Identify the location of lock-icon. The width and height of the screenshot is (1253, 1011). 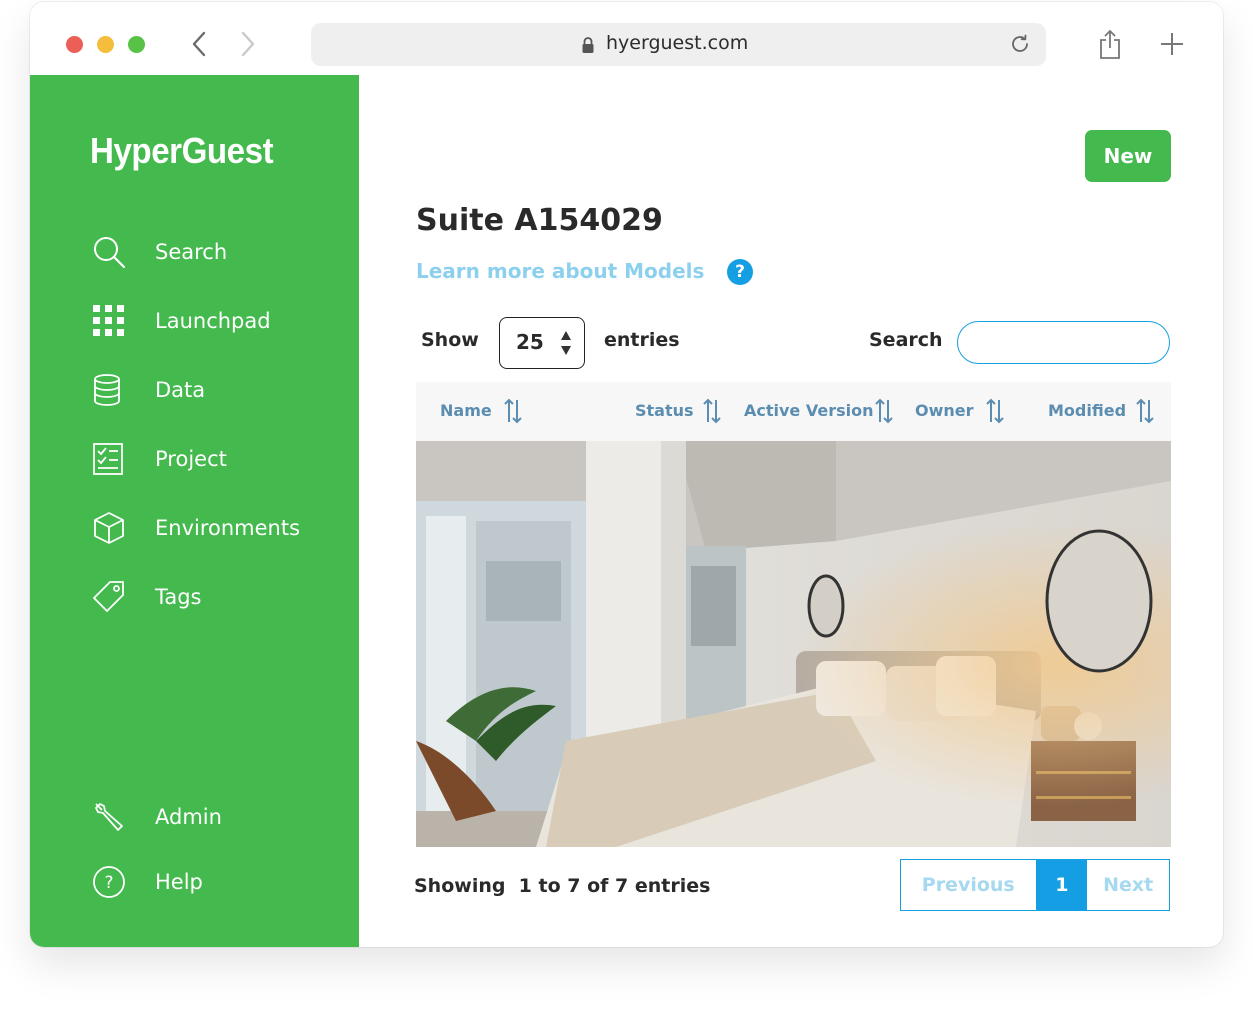
(588, 45).